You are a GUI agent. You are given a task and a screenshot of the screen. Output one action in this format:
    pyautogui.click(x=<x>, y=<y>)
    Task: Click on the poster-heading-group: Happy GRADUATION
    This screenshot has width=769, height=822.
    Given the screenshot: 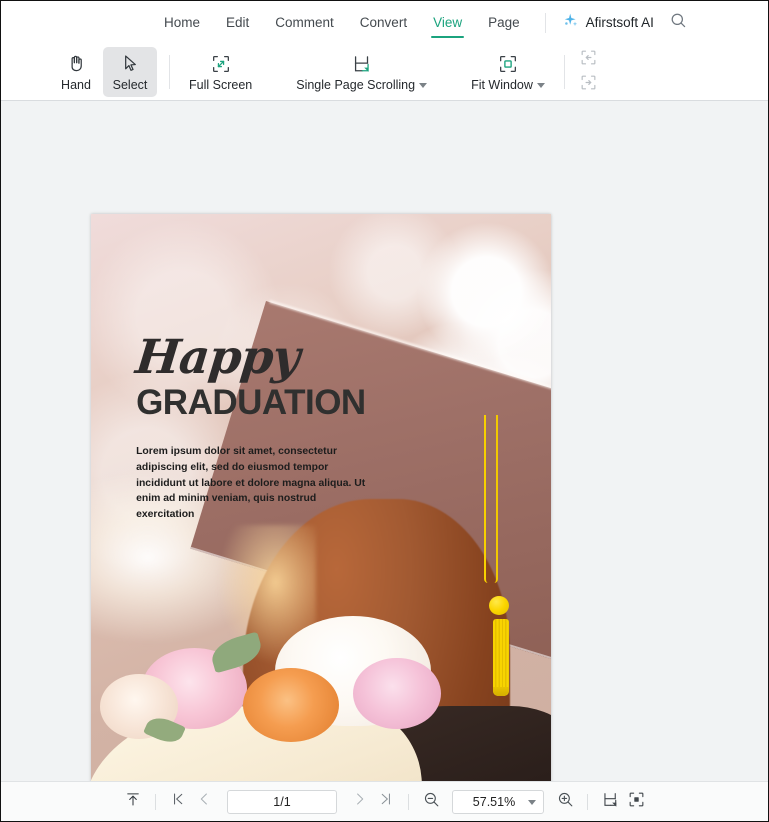 What is the action you would take?
    pyautogui.click(x=300, y=375)
    